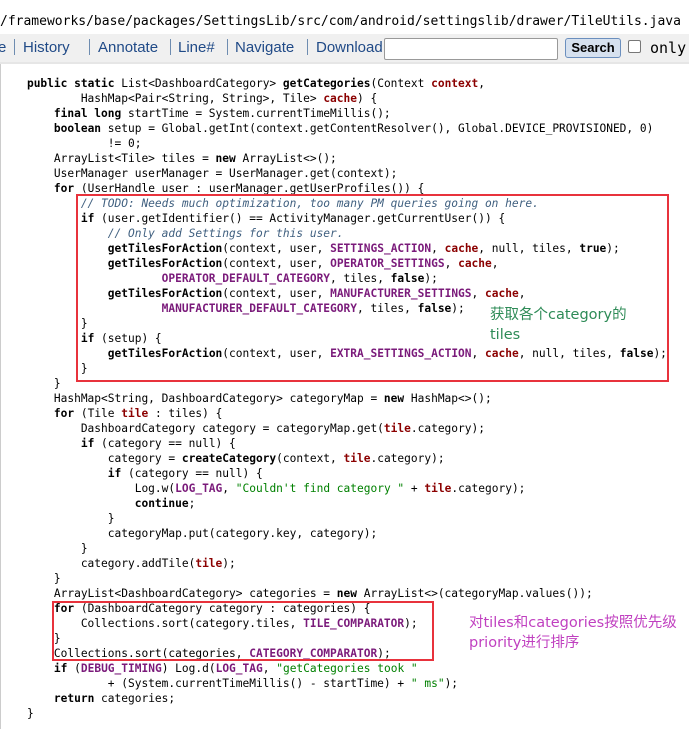  Describe the element at coordinates (71, 143) in the screenshot. I see `code-line: != 0;` at that location.